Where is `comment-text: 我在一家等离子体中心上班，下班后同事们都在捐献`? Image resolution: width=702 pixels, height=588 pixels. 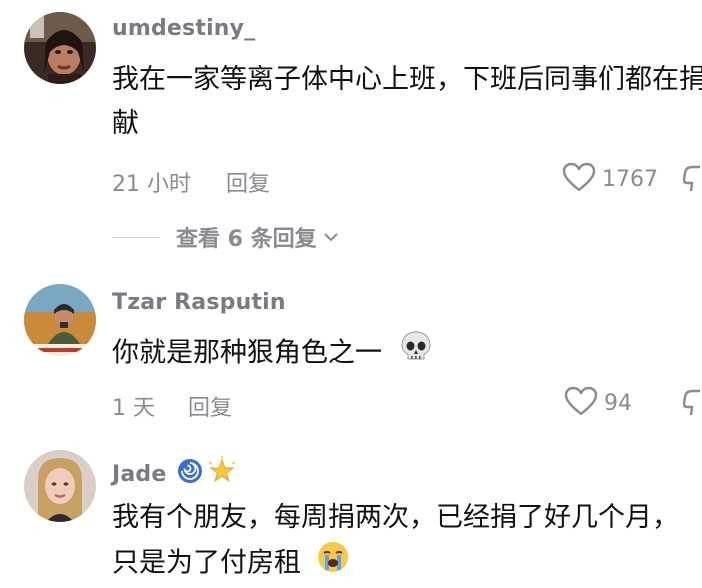
comment-text: 我在一家等离子体中心上班，下班后同事们都在捐献 is located at coordinates (407, 101).